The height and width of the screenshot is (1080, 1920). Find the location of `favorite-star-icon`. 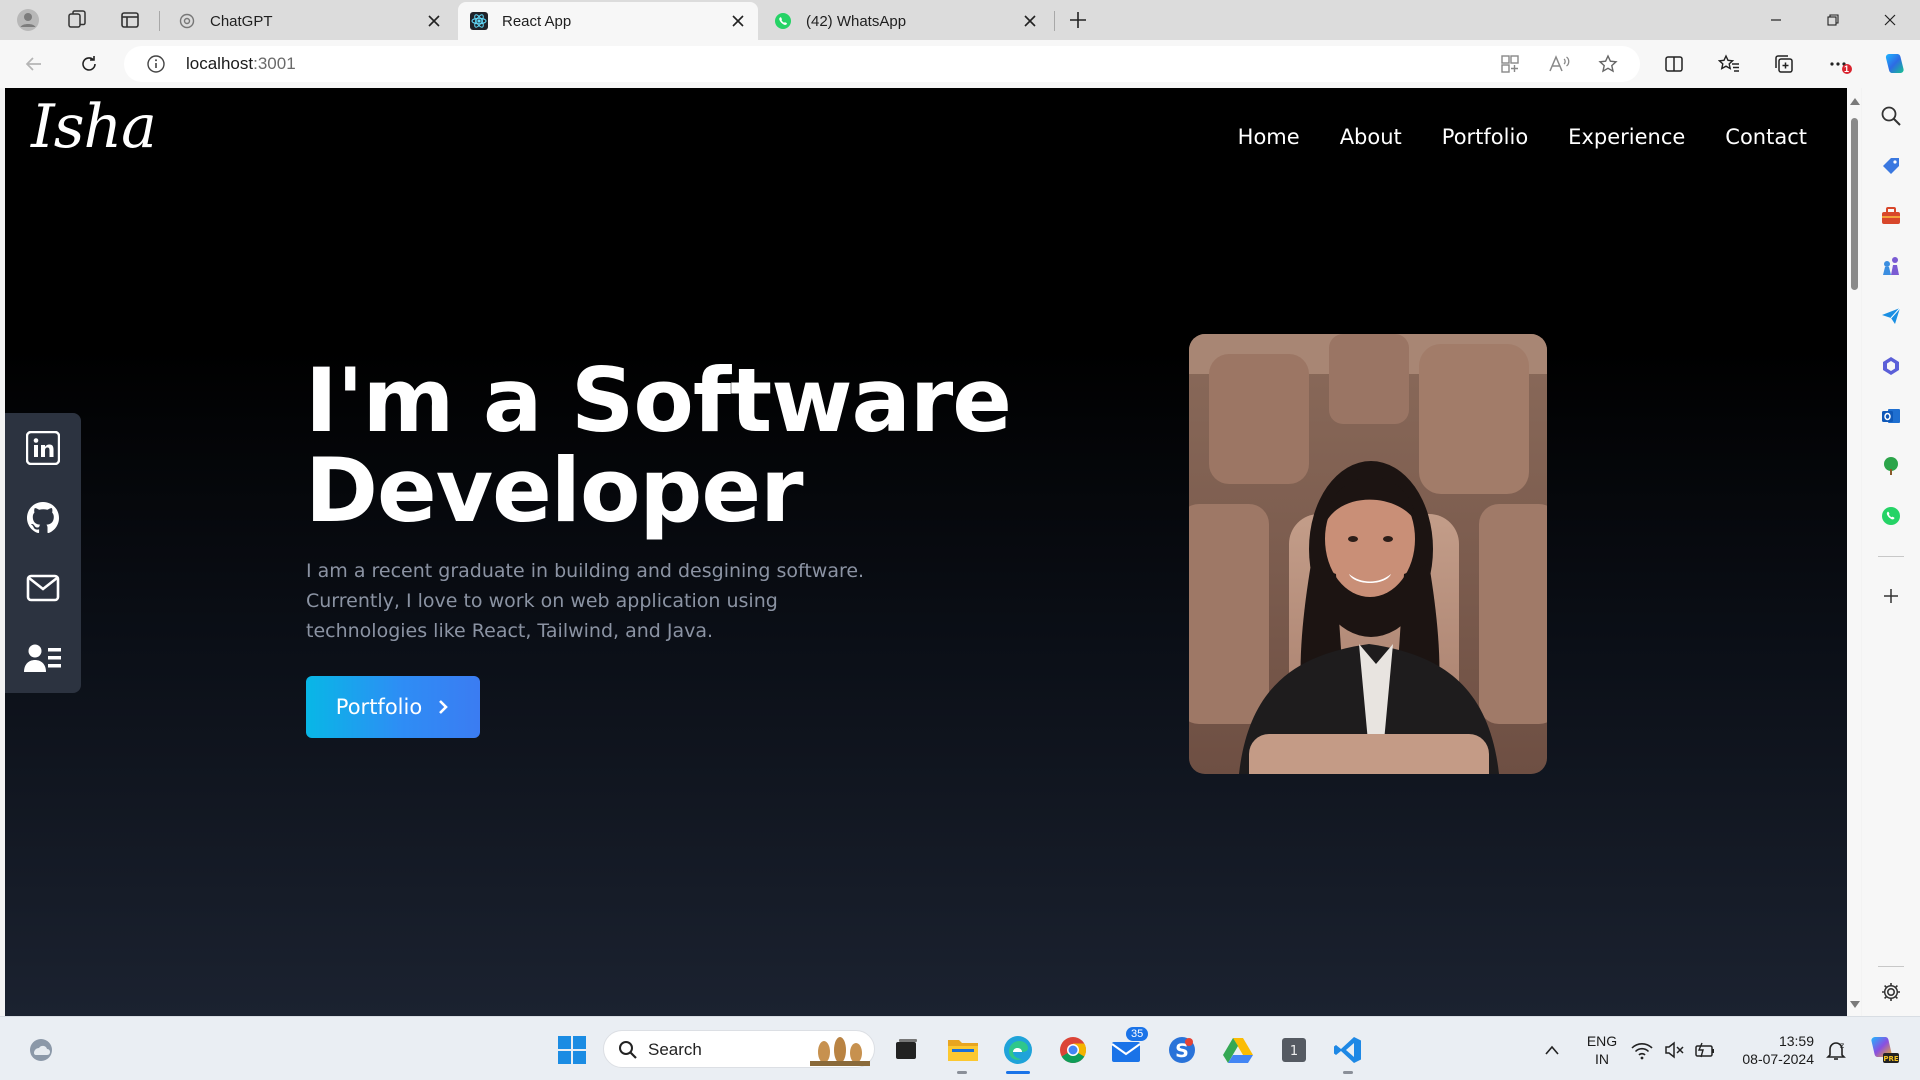

favorite-star-icon is located at coordinates (1608, 64).